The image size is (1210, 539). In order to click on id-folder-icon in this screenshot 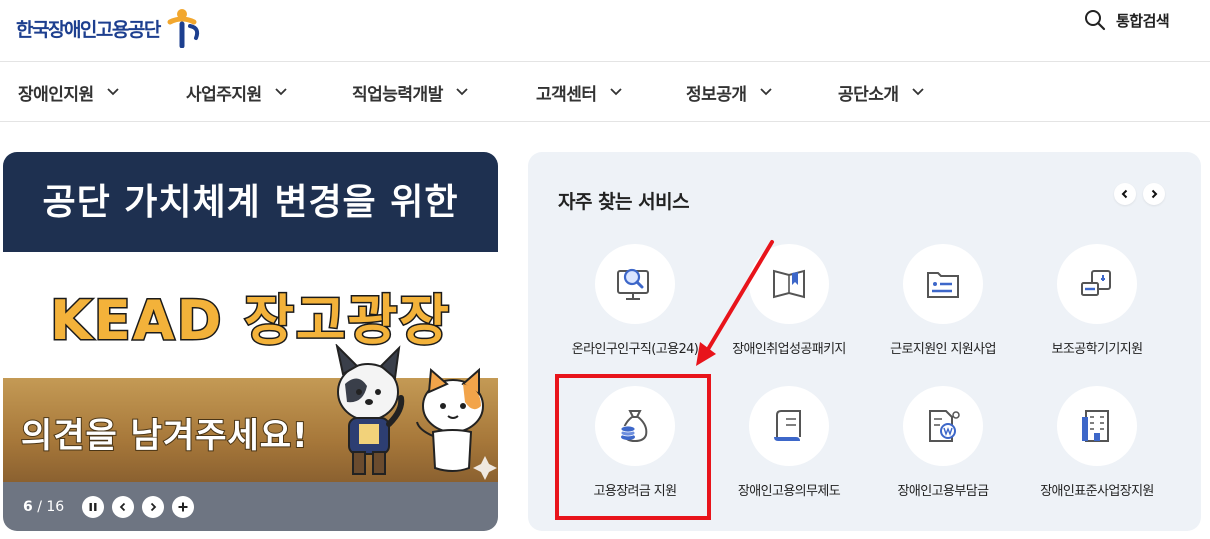, I will do `click(943, 285)`.